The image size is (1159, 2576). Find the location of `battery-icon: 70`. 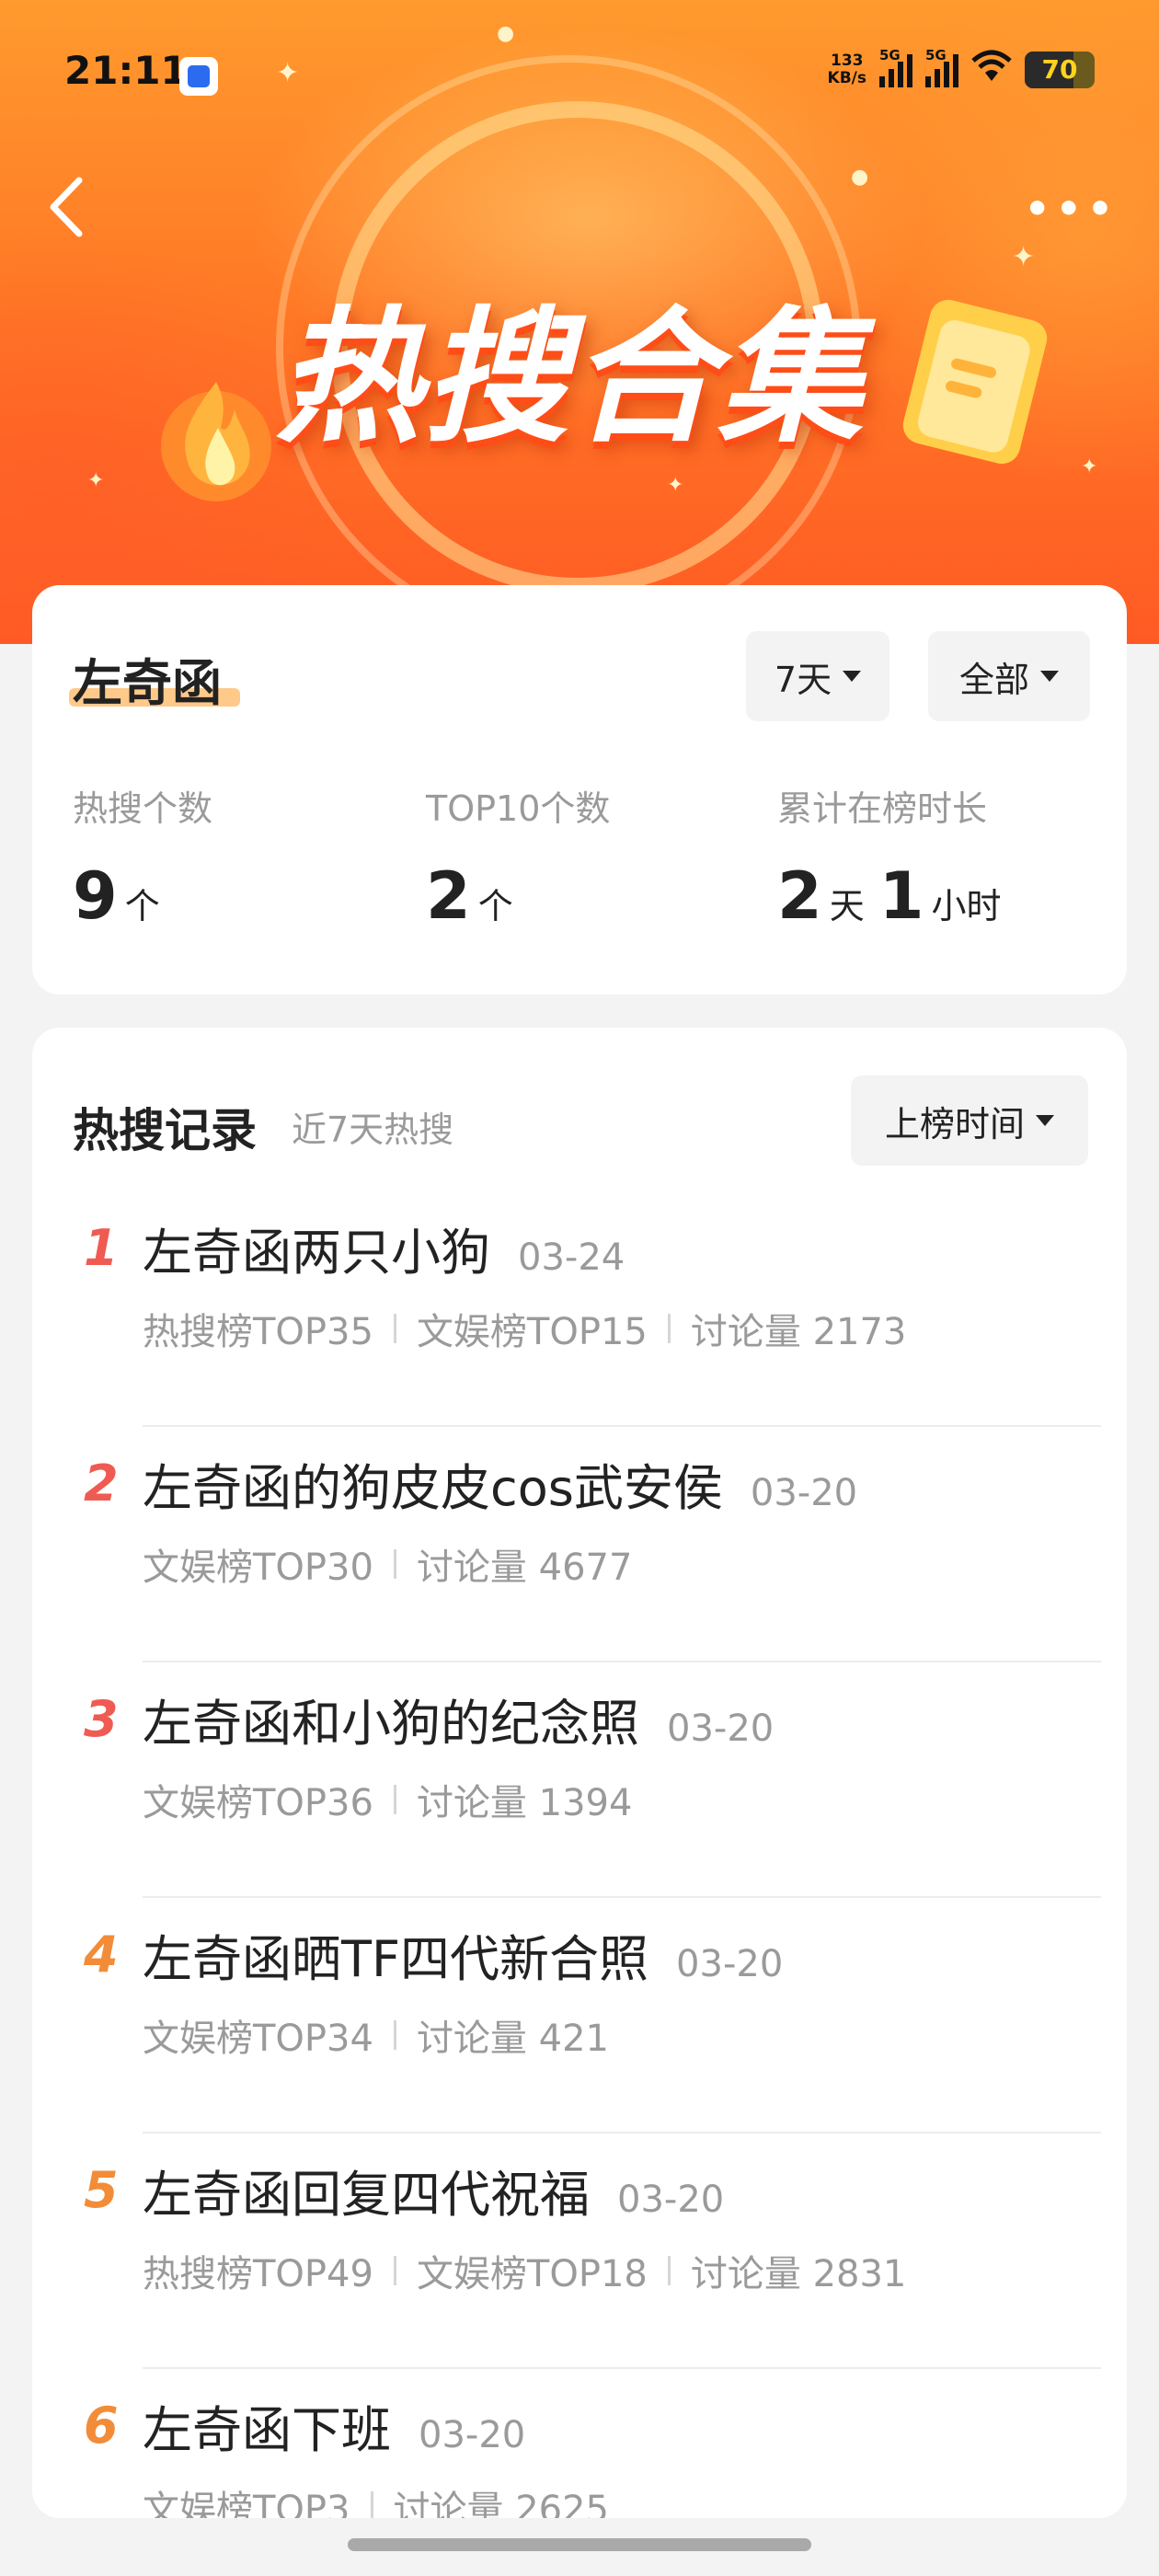

battery-icon: 70 is located at coordinates (1060, 69).